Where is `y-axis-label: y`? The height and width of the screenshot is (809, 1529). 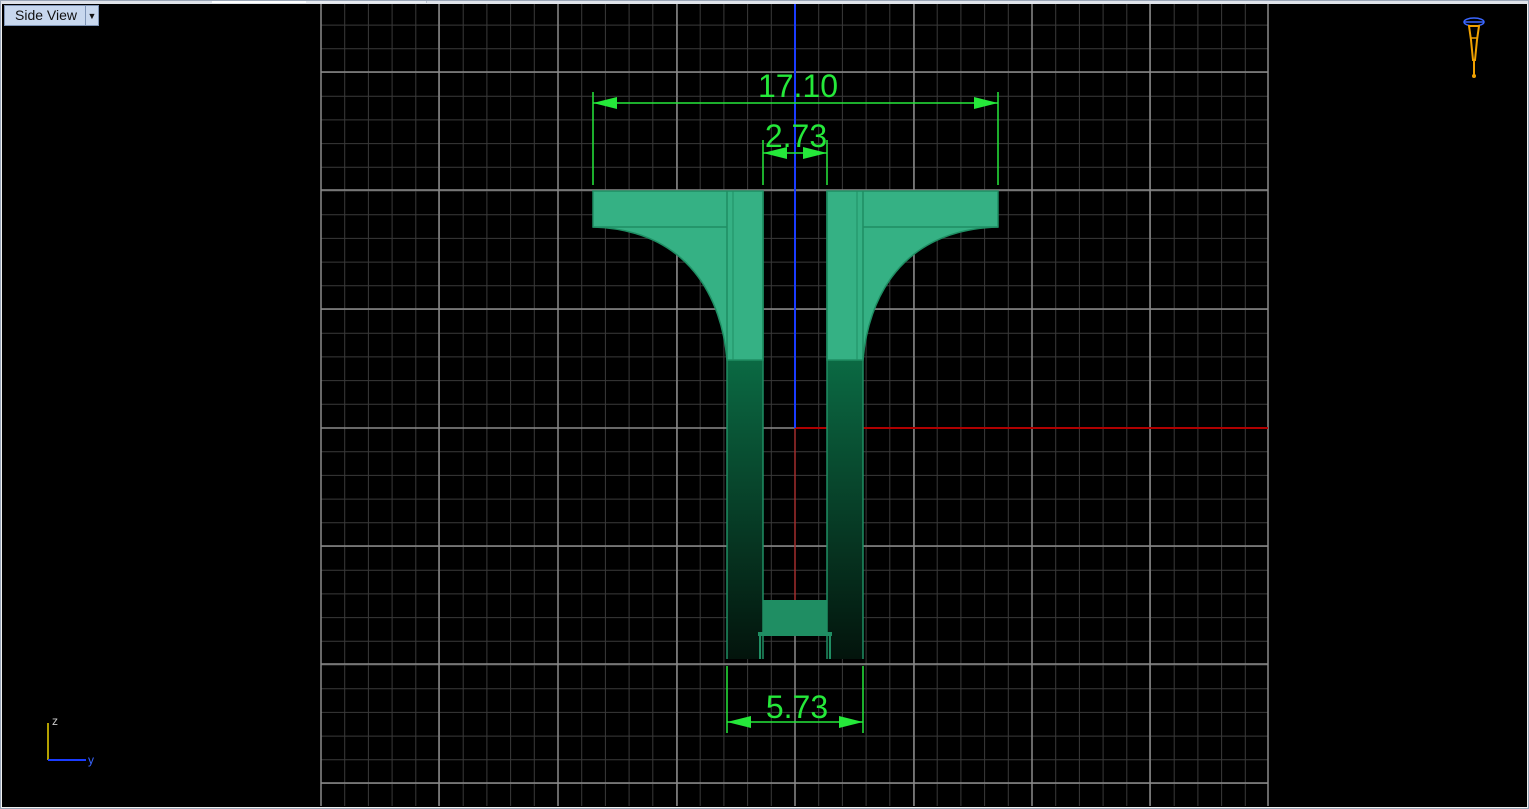
y-axis-label: y is located at coordinates (91, 760).